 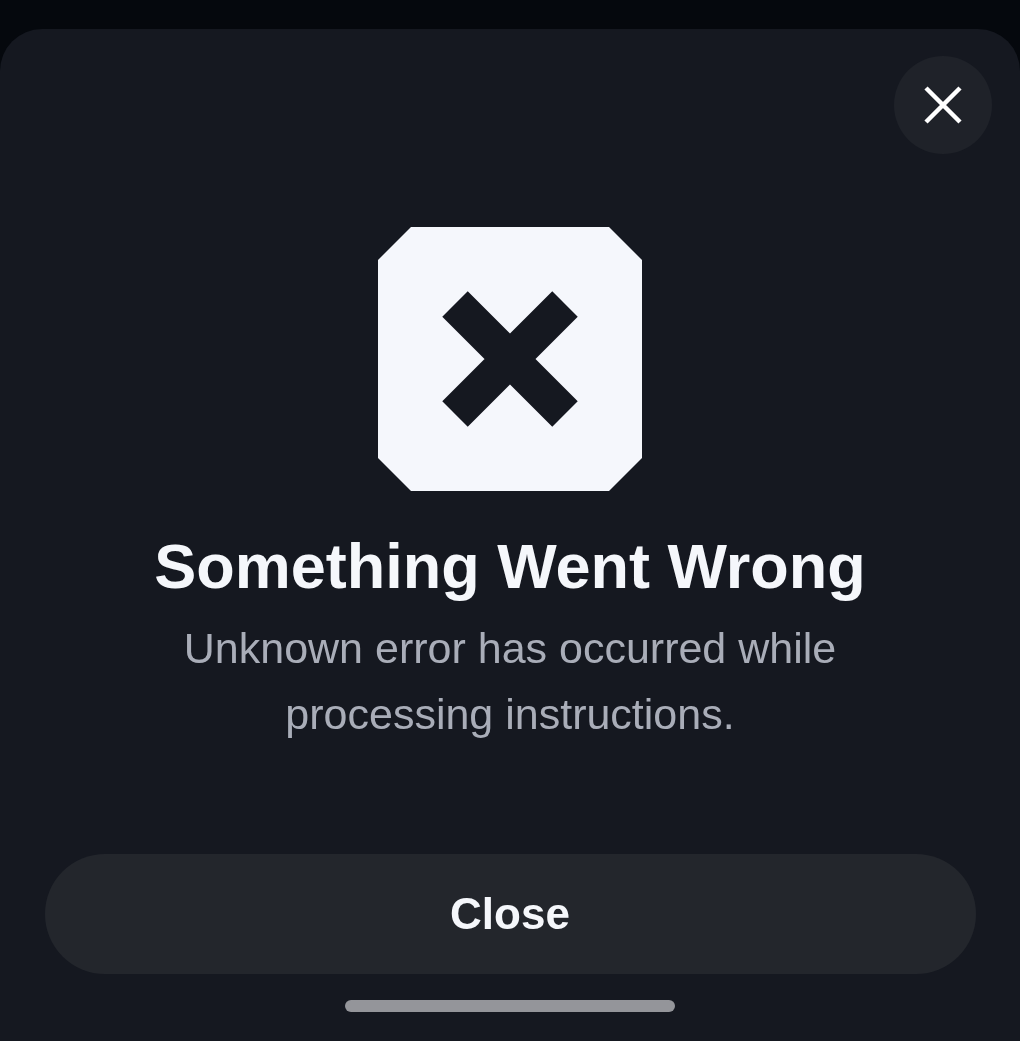 I want to click on dialog-title: Something Went Wrong, so click(x=510, y=566).